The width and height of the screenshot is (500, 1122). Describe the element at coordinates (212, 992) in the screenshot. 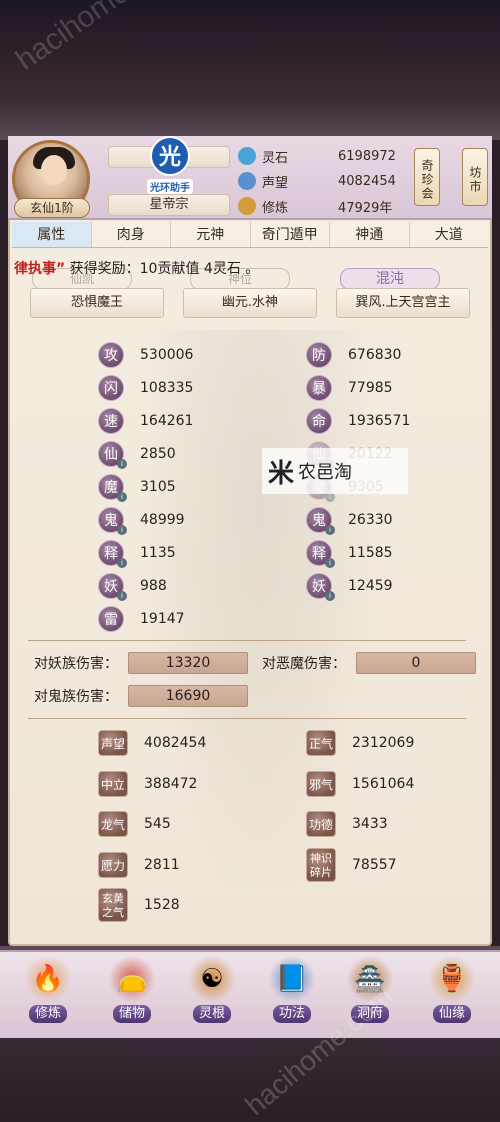

I see `nav-item-2: ☯ 灵根` at that location.